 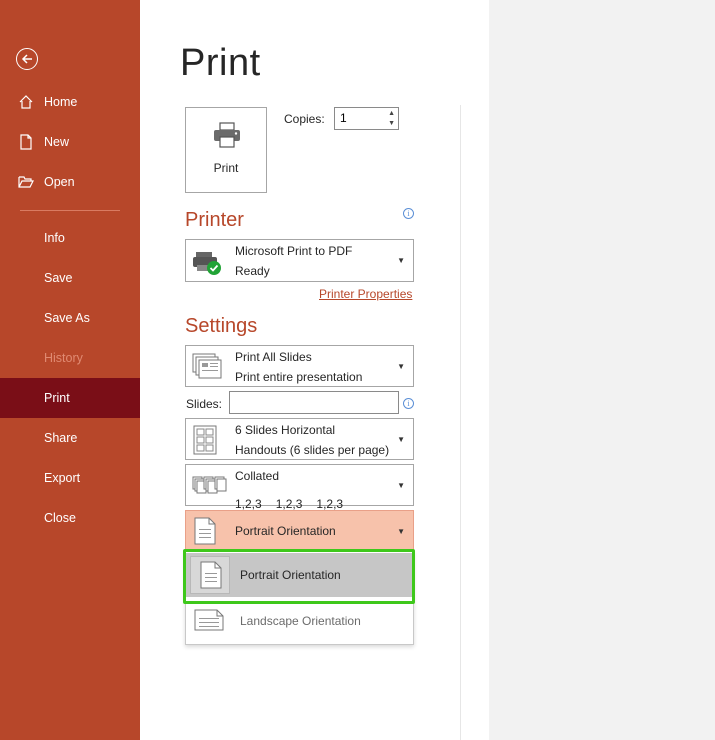 I want to click on print-range-line2: Print entire presentation, so click(x=299, y=377).